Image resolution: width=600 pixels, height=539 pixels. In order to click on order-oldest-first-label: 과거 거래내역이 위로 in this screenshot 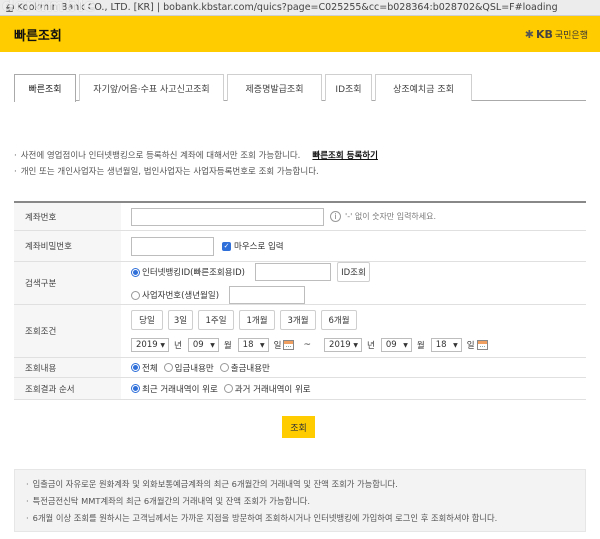, I will do `click(272, 389)`.